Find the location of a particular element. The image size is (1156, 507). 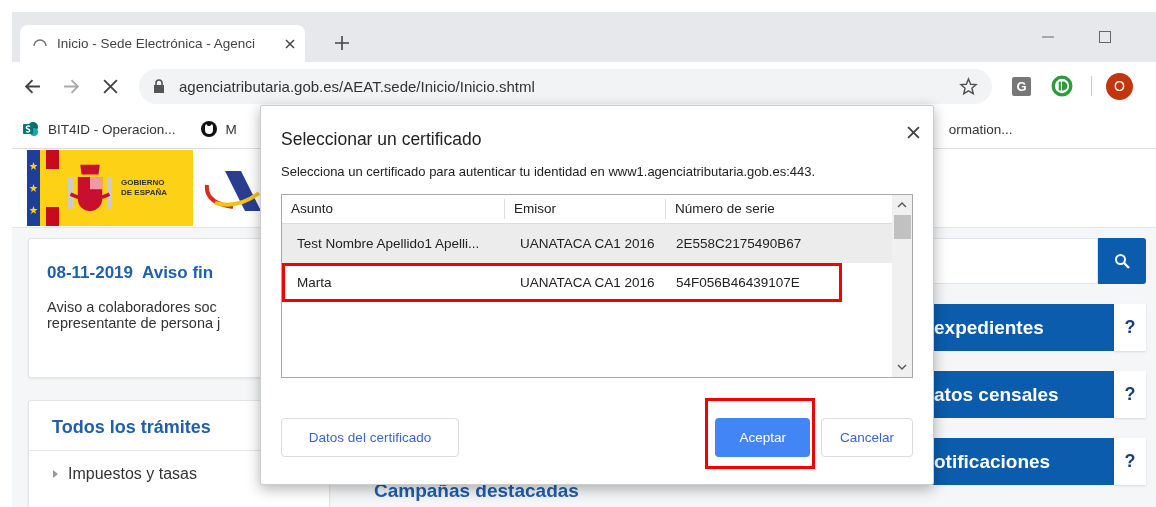

new-tab-icon is located at coordinates (342, 43).